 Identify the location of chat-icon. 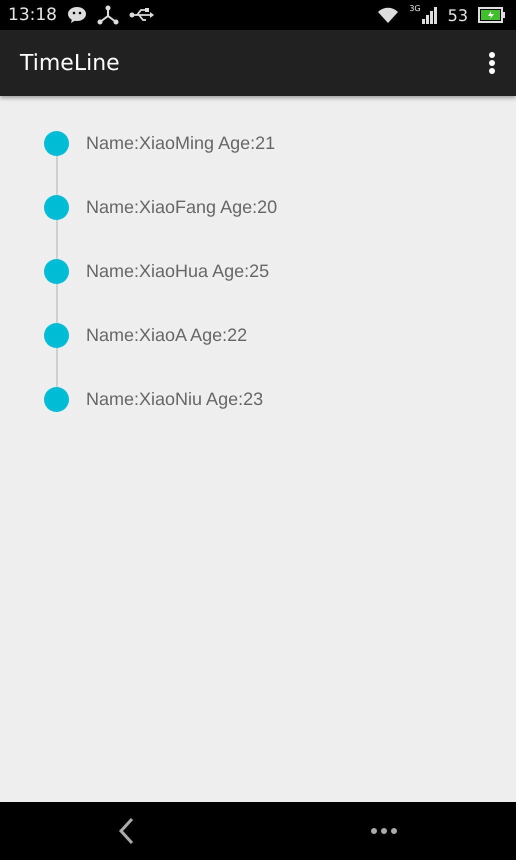
(77, 15).